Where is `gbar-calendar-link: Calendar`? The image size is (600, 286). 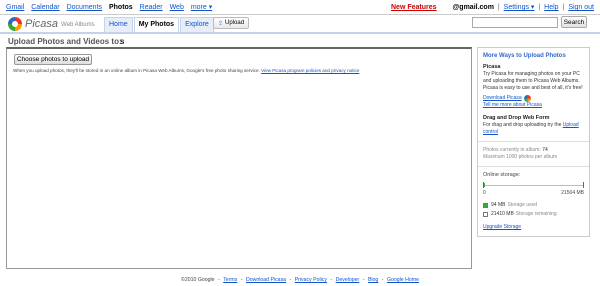 gbar-calendar-link: Calendar is located at coordinates (45, 7).